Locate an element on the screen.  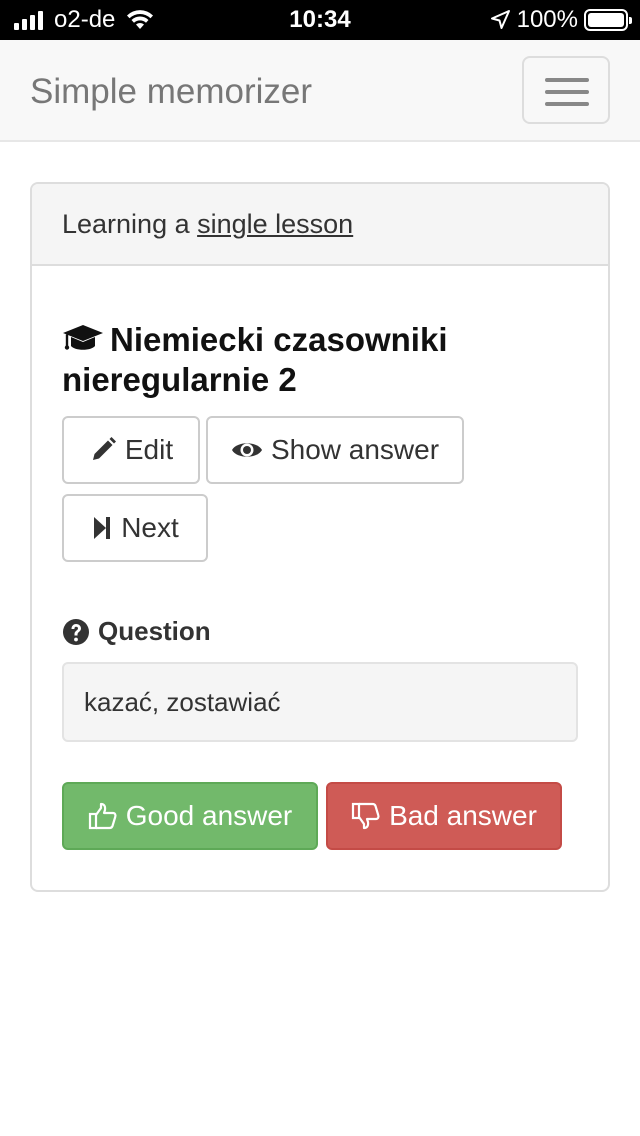
lesson-title: Niemiecki czasowniki nieregularnie 2 is located at coordinates (322, 360).